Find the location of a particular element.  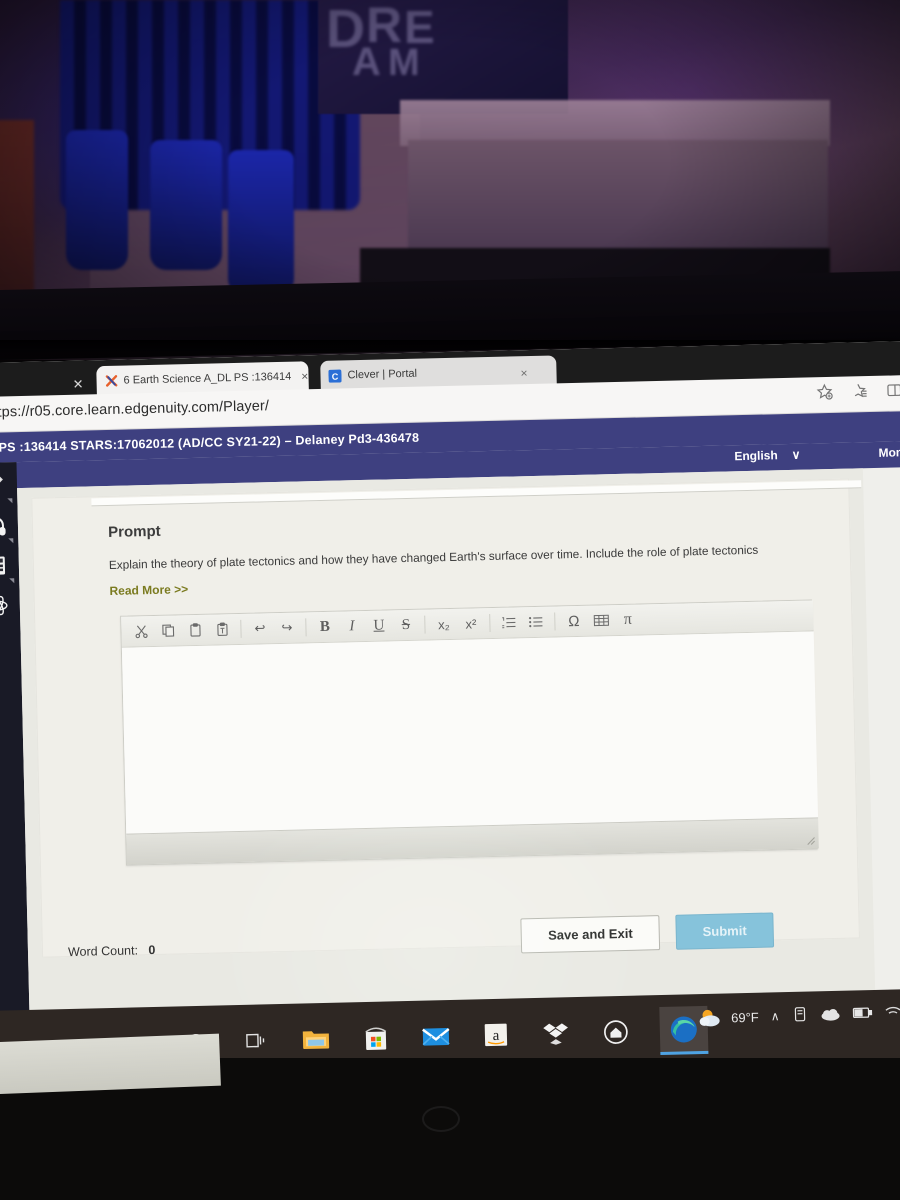

browser-tab-title: Clever | Portal is located at coordinates (382, 374).